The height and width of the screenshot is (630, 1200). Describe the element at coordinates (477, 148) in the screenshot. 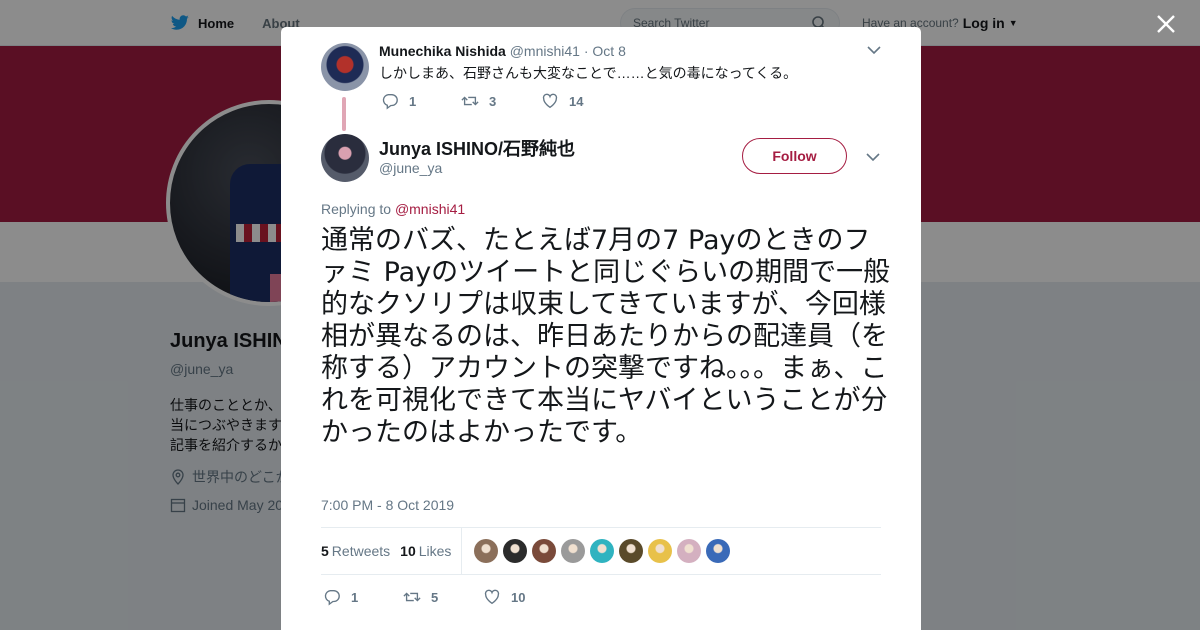

I see `author-name: Junya ISHINO/石野純也` at that location.